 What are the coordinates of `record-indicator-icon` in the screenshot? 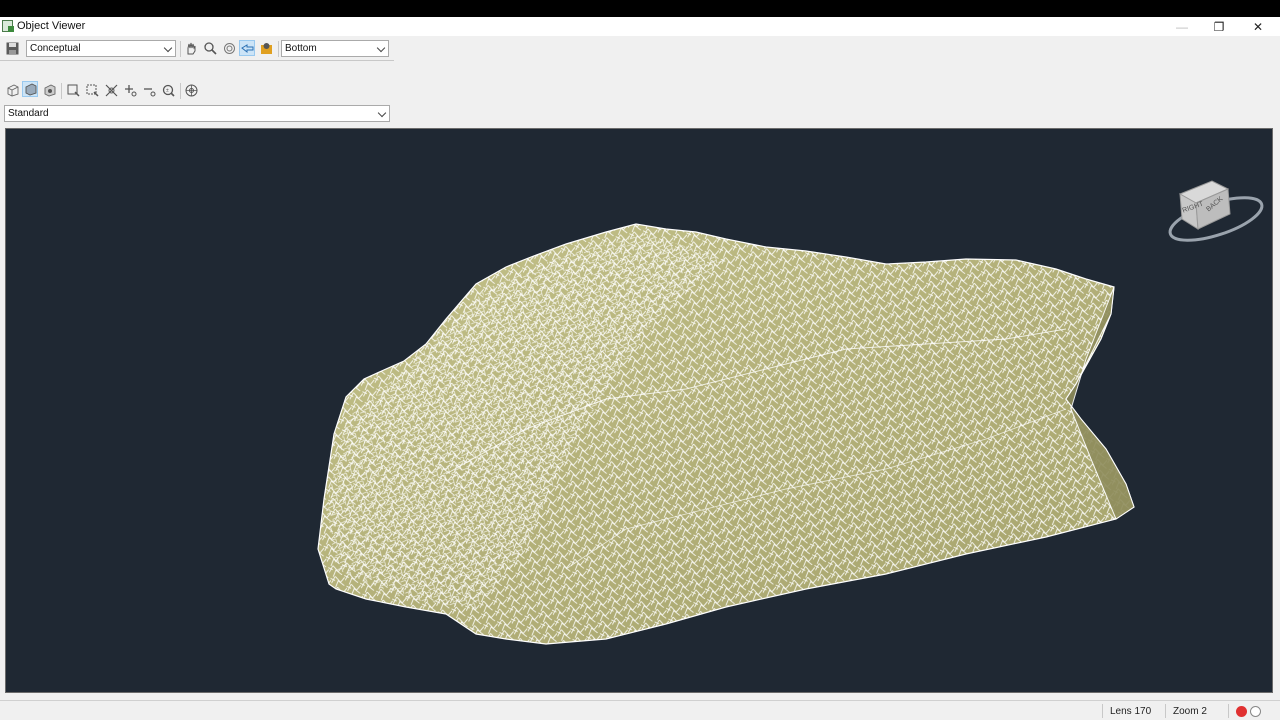 It's located at (1241, 711).